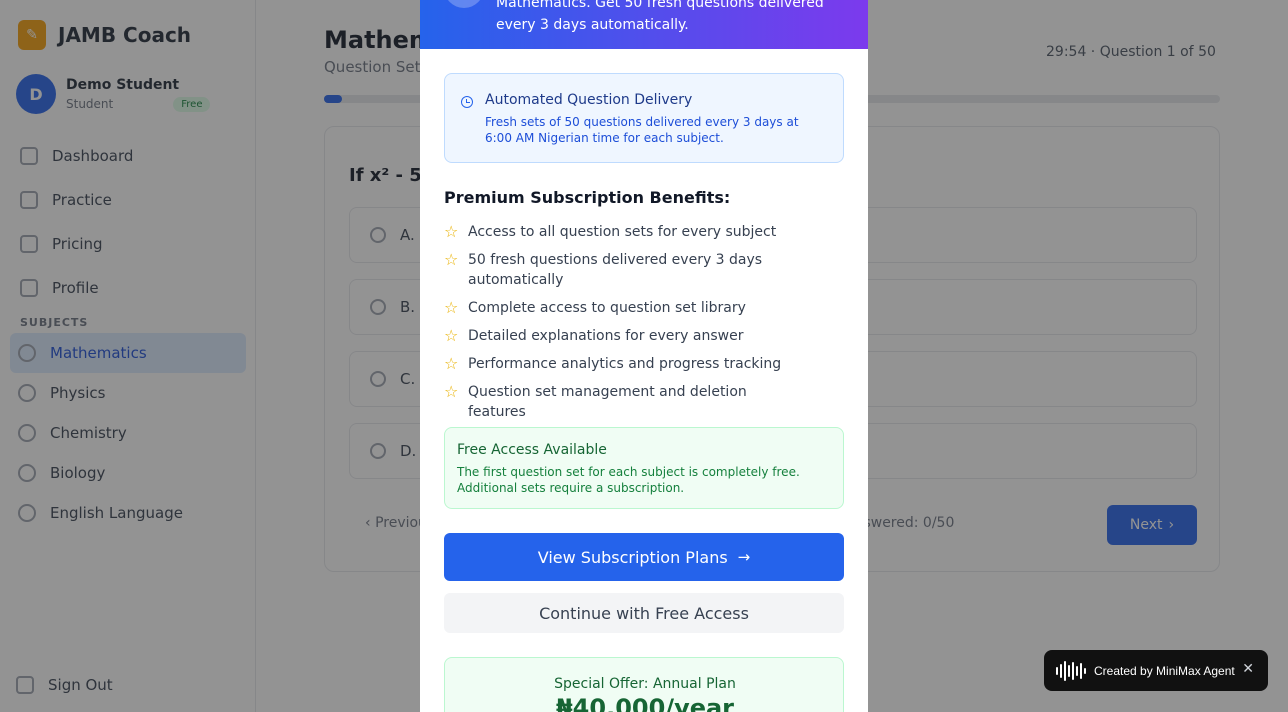 This screenshot has width=1288, height=712. What do you see at coordinates (1071, 670) in the screenshot?
I see `waveform-icon` at bounding box center [1071, 670].